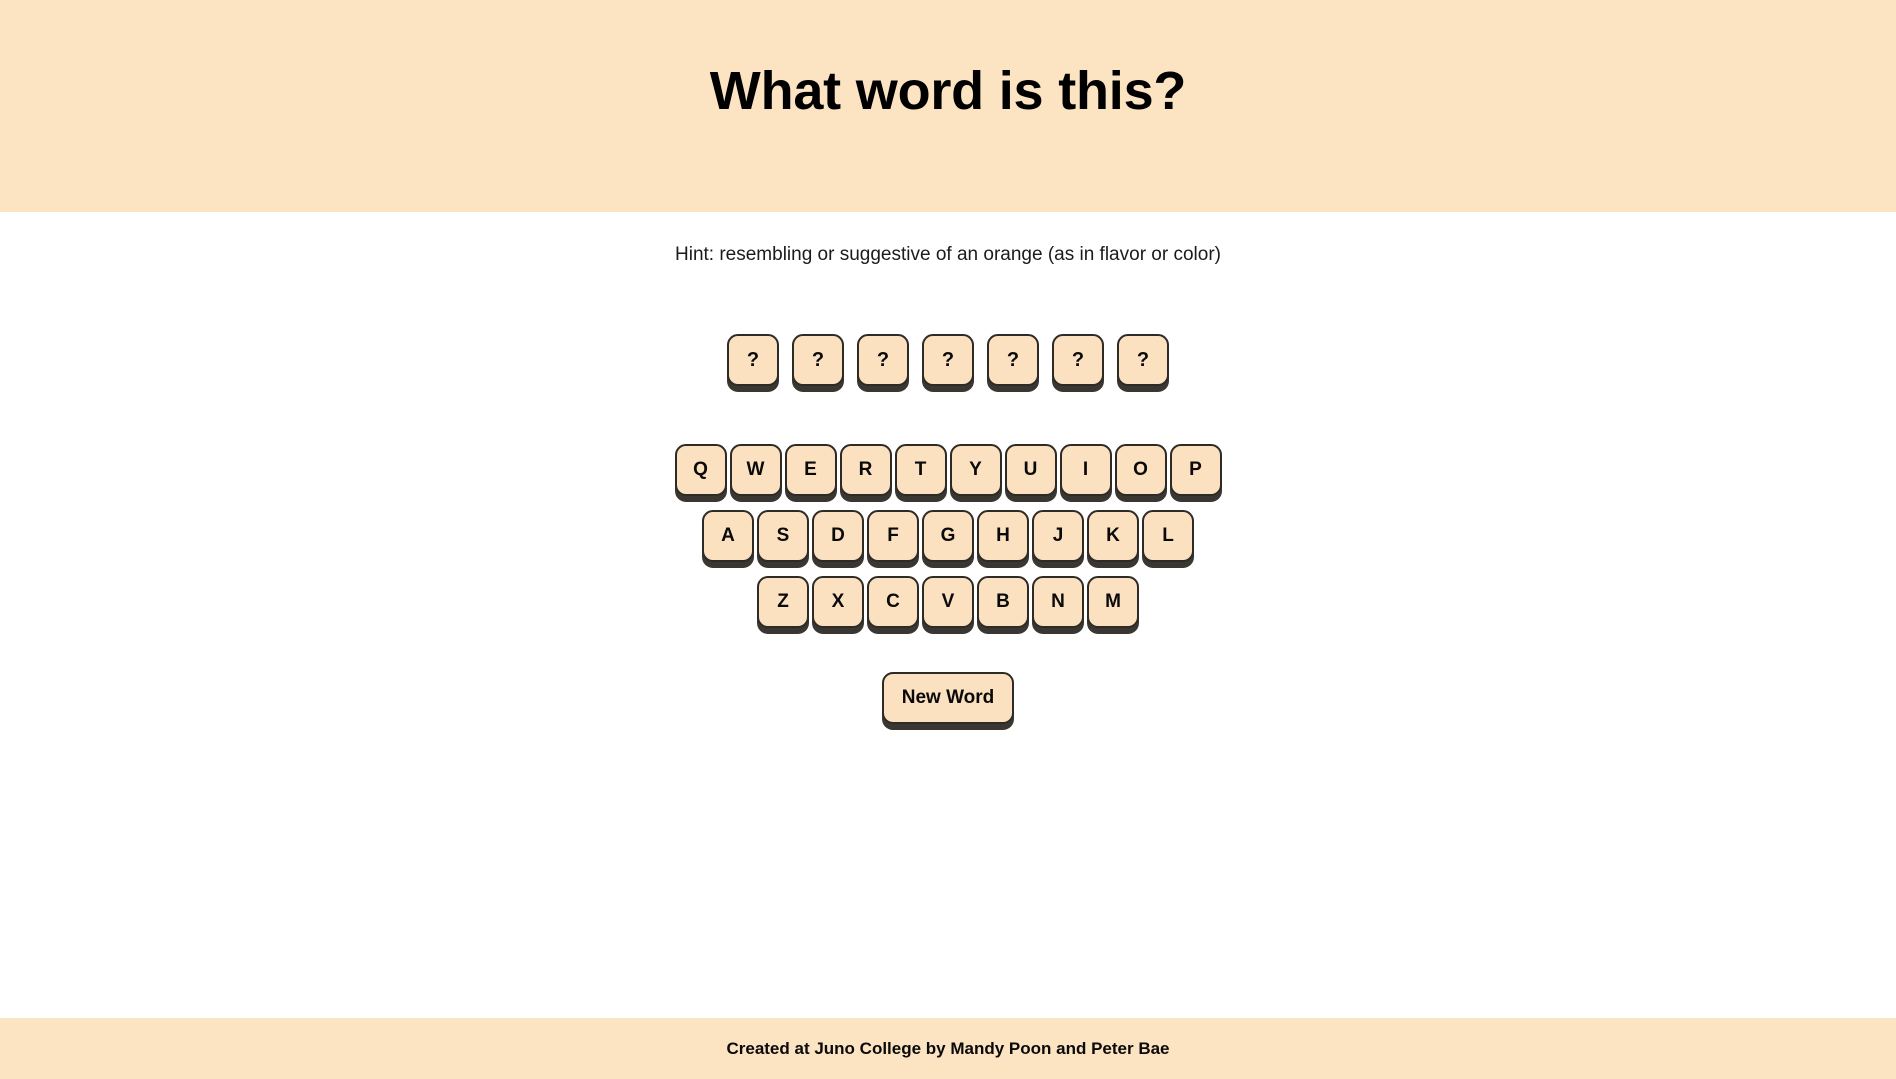 This screenshot has width=1896, height=1079. I want to click on key-m: M, so click(1113, 601).